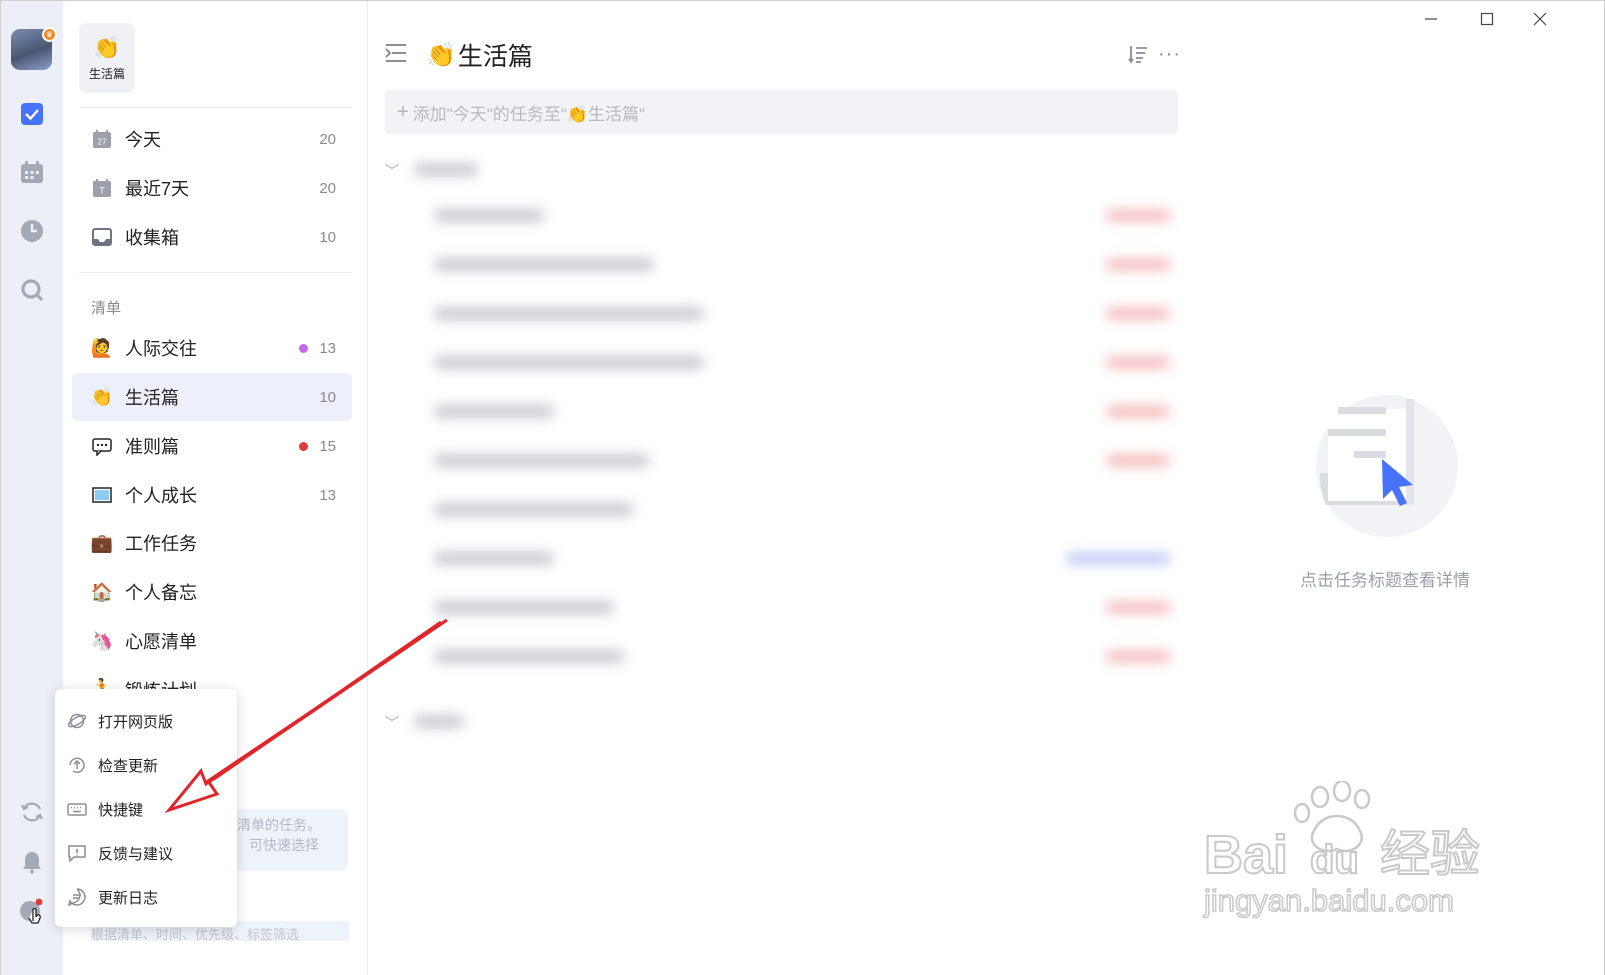 This screenshot has height=975, width=1605. I want to click on sidebar-item-label: 锻炼计划, so click(161, 683).